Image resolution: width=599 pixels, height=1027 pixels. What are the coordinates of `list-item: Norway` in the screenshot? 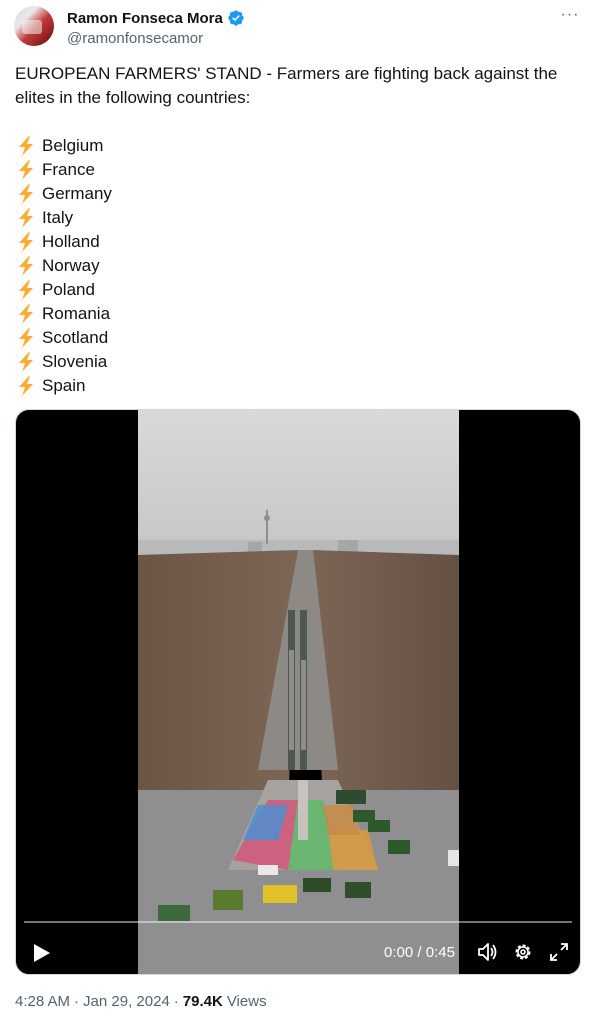 It's located at (63, 266).